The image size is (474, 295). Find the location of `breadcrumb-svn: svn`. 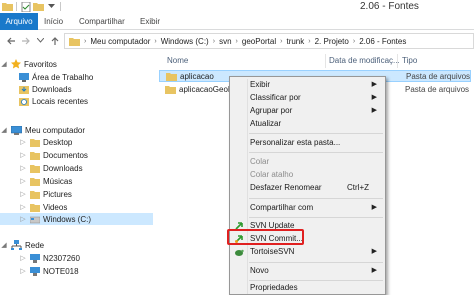

breadcrumb-svn: svn is located at coordinates (225, 41).